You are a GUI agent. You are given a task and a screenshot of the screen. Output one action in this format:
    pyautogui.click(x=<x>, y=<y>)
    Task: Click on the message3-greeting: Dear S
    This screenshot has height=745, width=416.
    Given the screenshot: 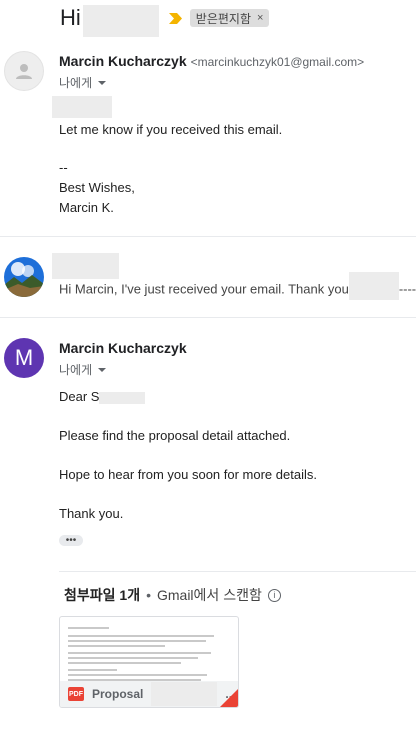 What is the action you would take?
    pyautogui.click(x=102, y=396)
    